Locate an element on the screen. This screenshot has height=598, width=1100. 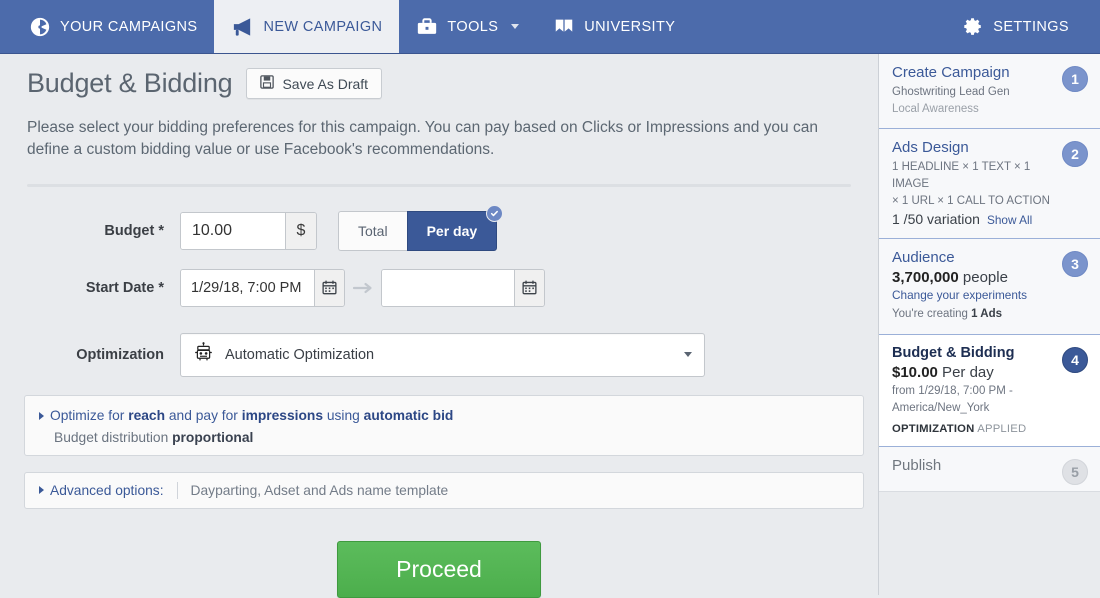
end-date-field is located at coordinates (463, 287).